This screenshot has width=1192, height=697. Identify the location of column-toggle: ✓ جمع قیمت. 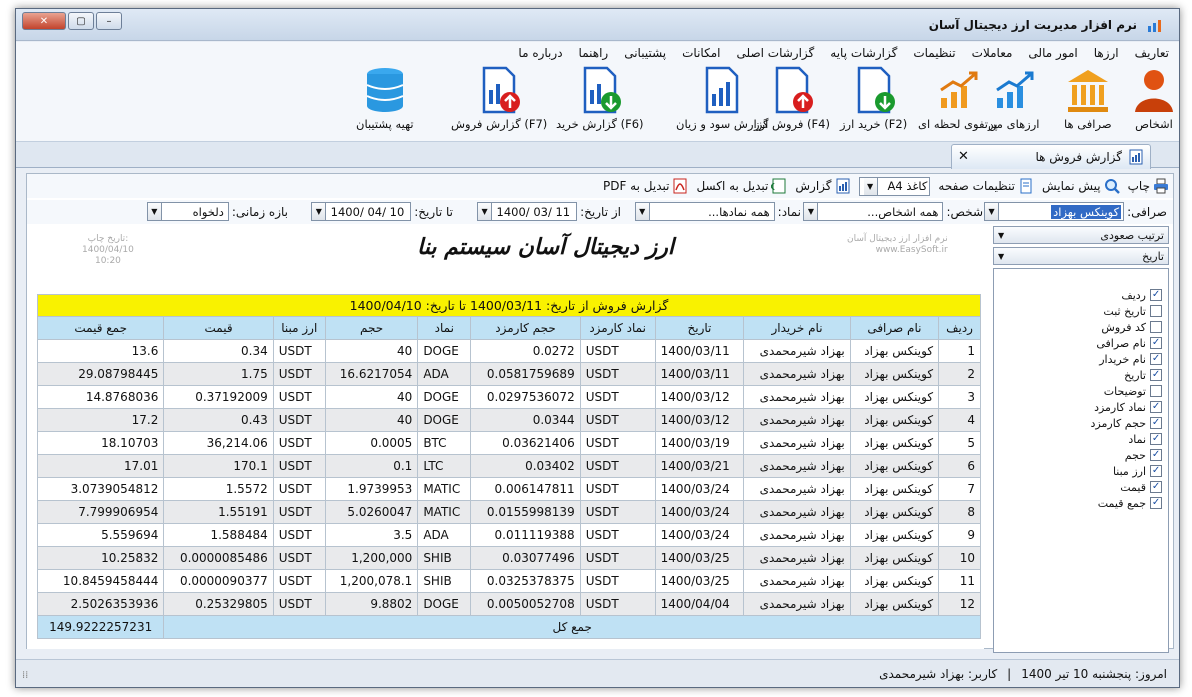
(1081, 503).